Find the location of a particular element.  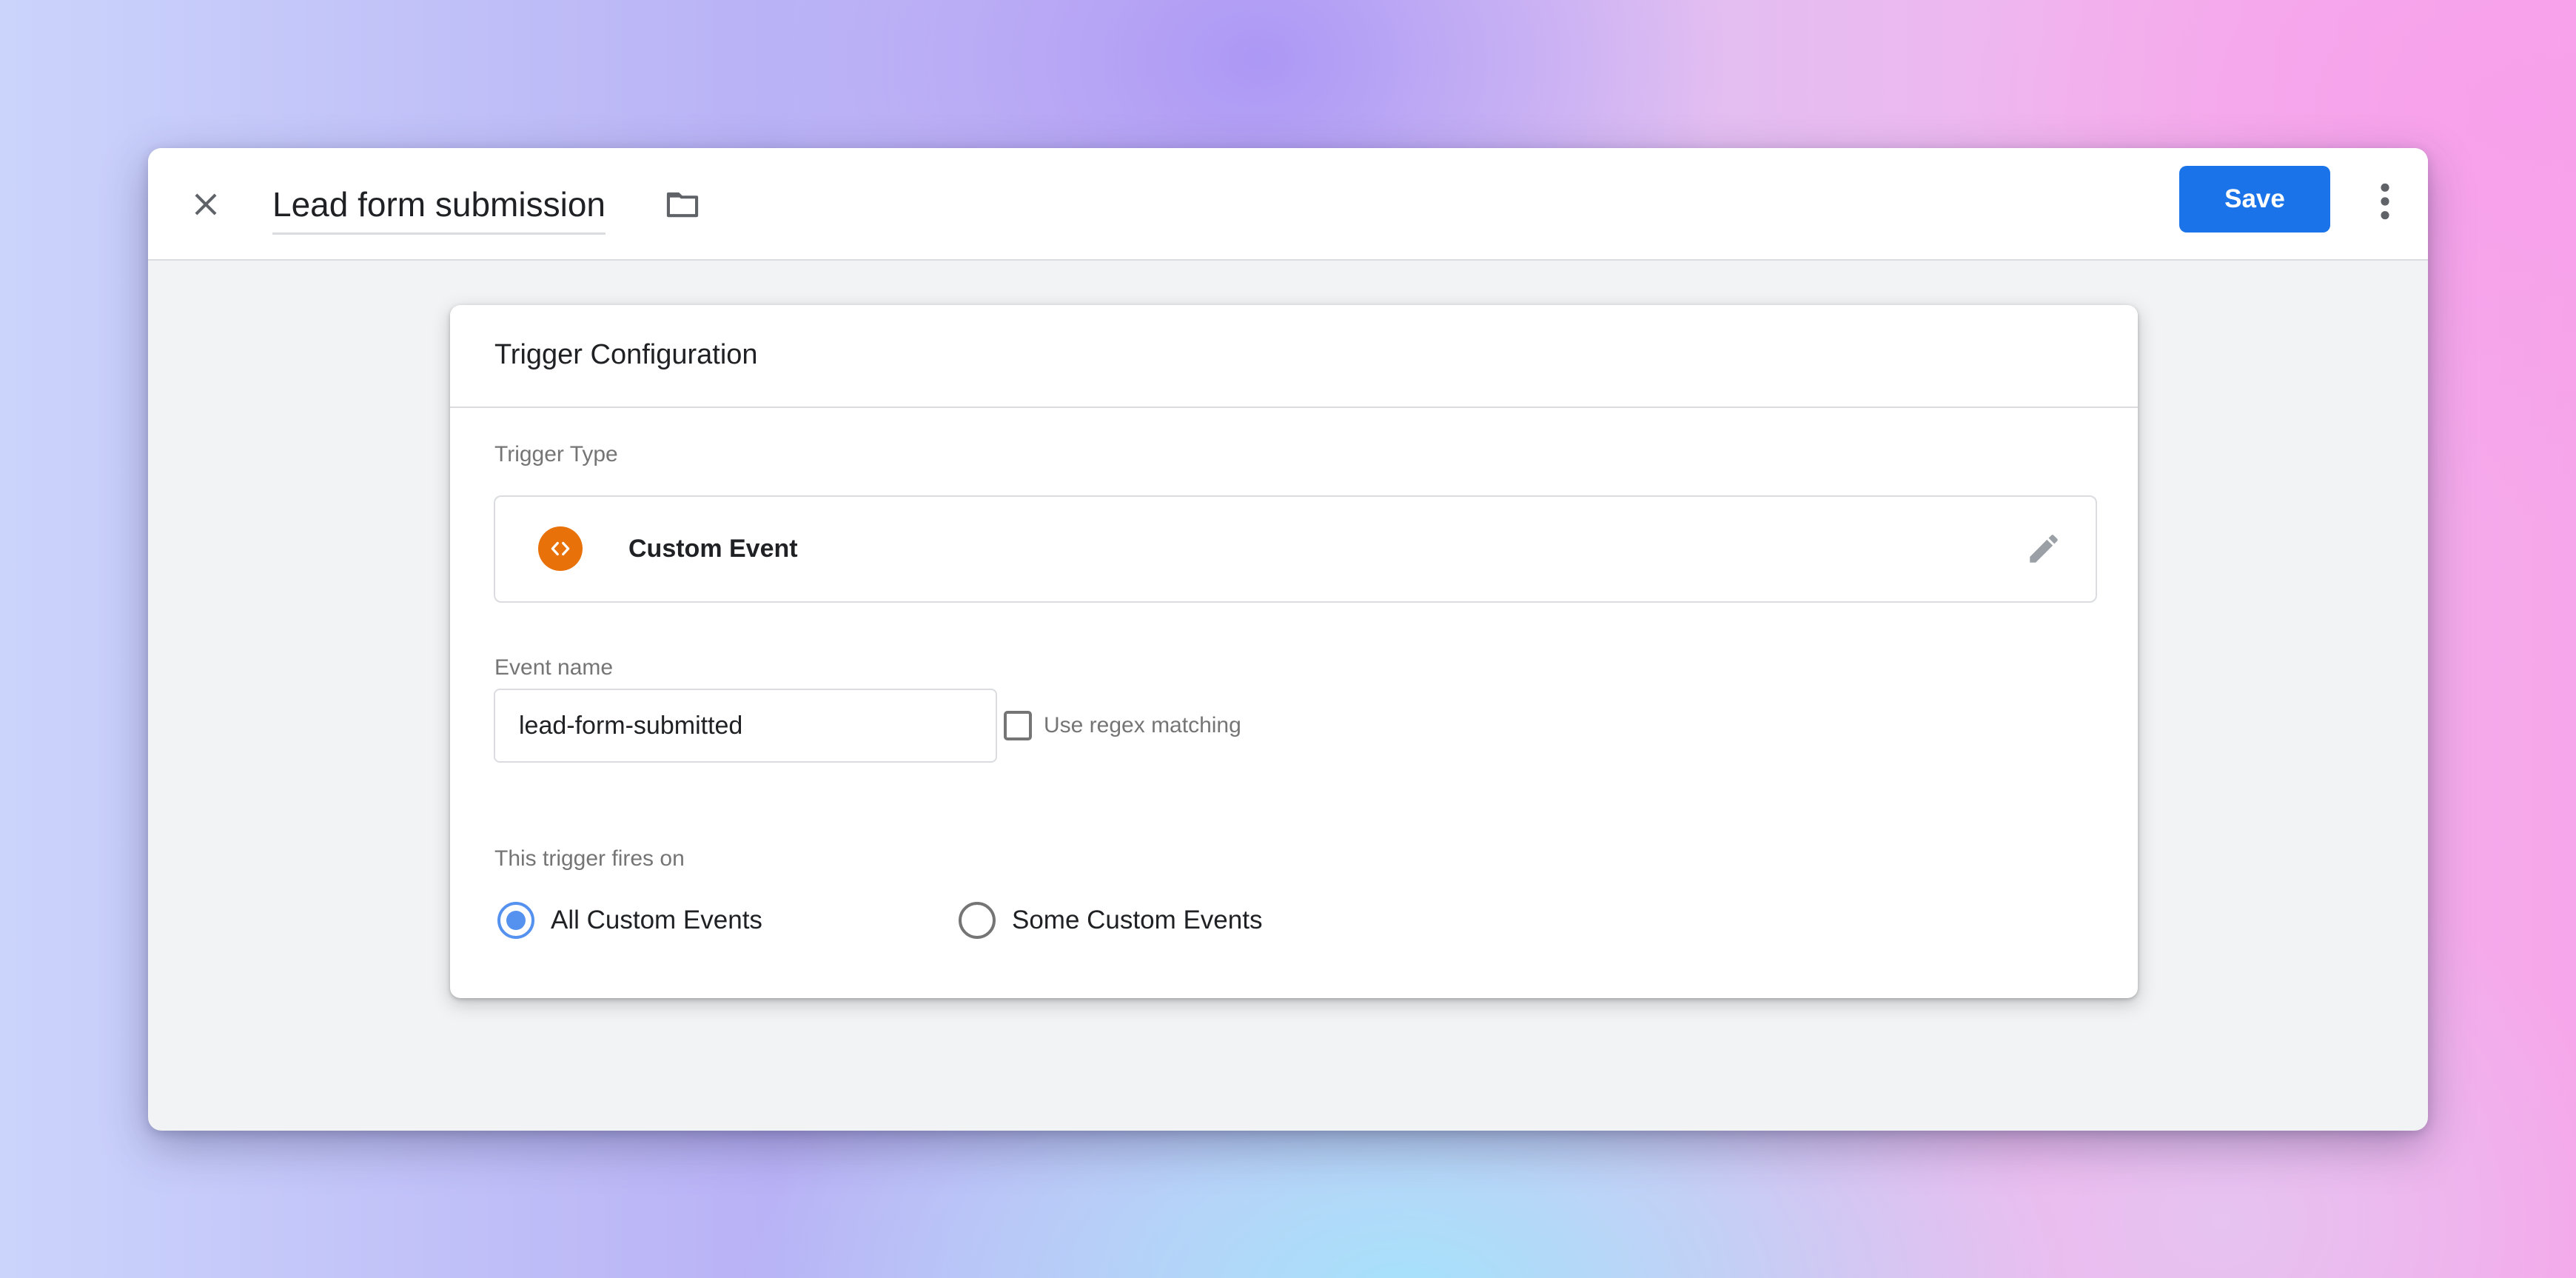

close-button is located at coordinates (206, 204).